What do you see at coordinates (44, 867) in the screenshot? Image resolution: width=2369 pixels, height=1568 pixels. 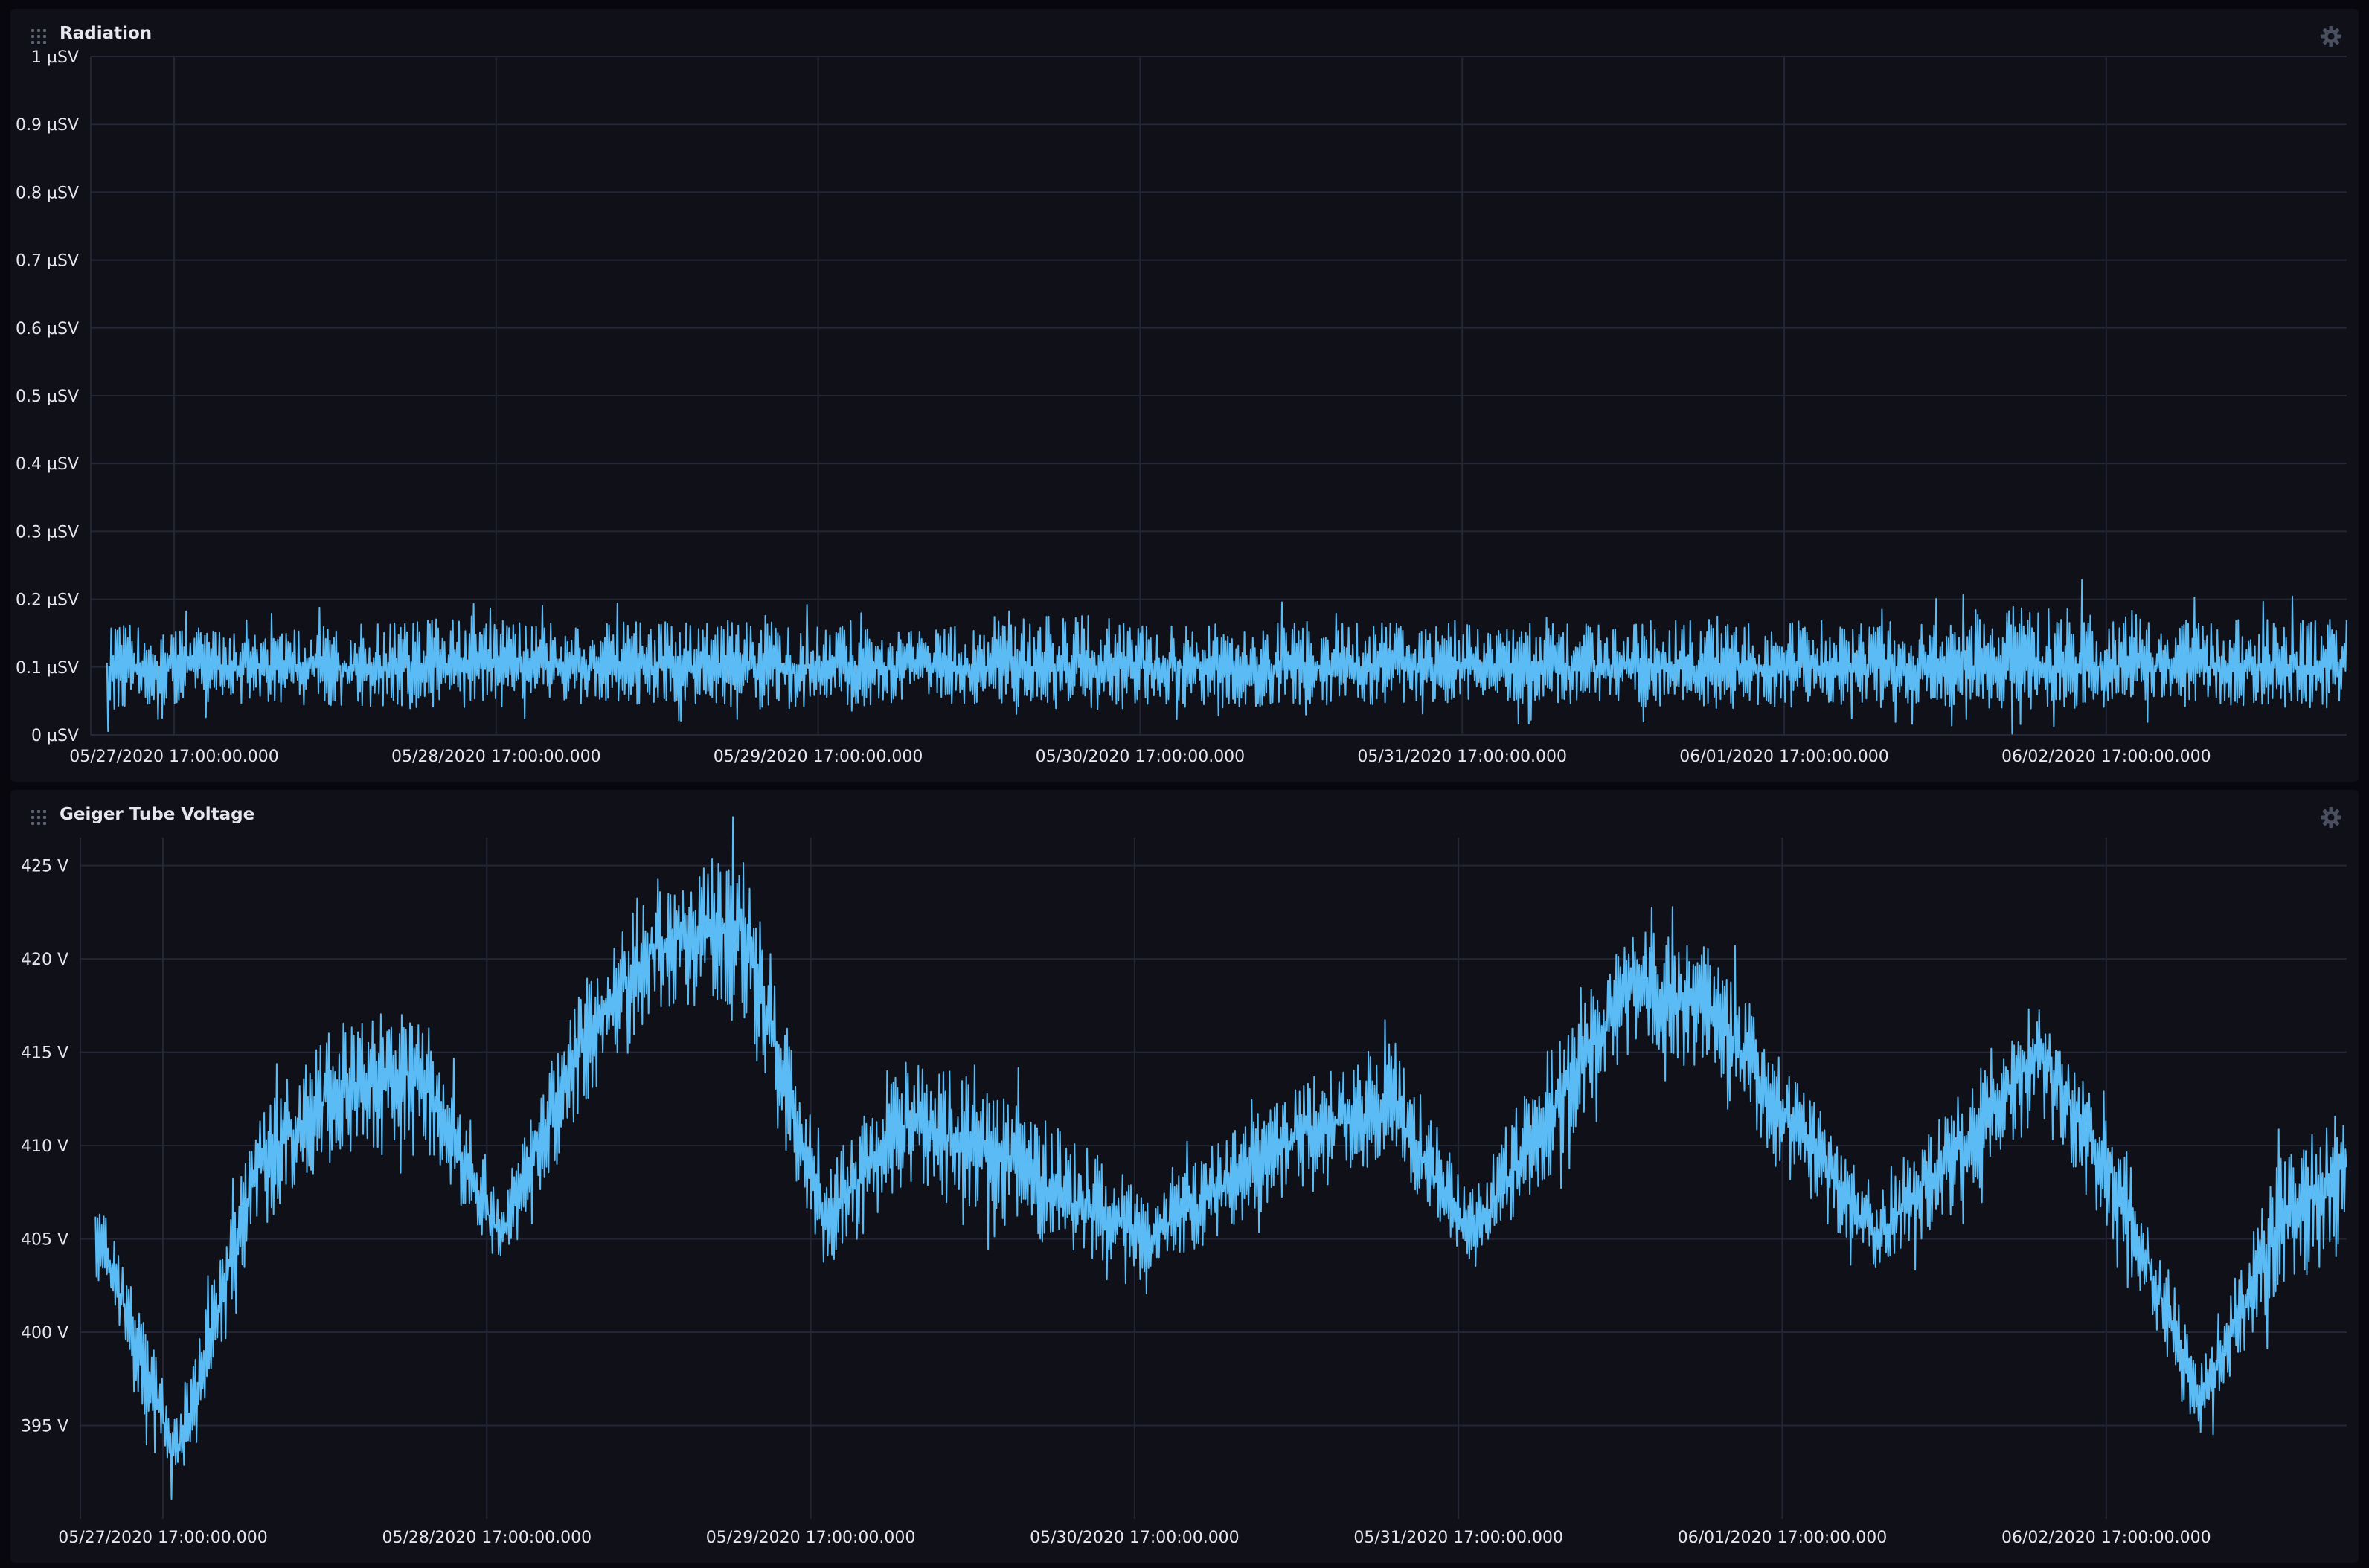 I see `y-tick-label: 425 V` at bounding box center [44, 867].